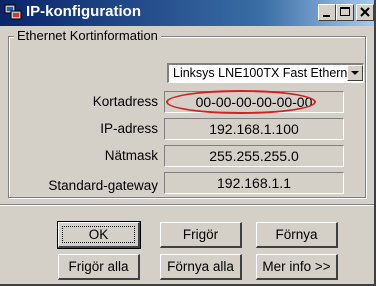 The height and width of the screenshot is (286, 376). What do you see at coordinates (131, 155) in the screenshot?
I see `label-subnet-mask: Nätmask` at bounding box center [131, 155].